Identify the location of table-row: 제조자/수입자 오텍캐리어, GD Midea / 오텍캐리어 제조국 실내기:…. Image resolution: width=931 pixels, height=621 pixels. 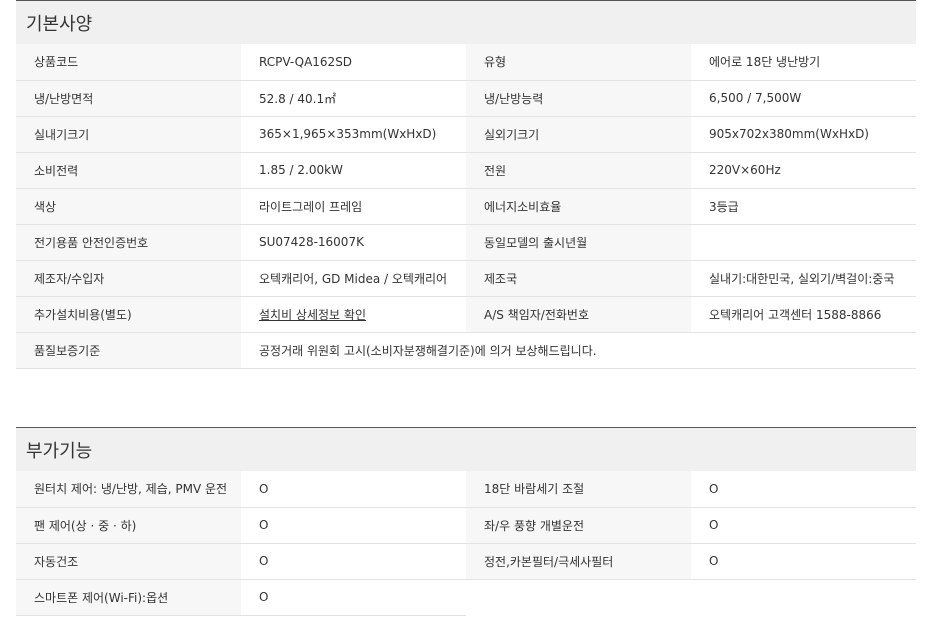
(466, 278).